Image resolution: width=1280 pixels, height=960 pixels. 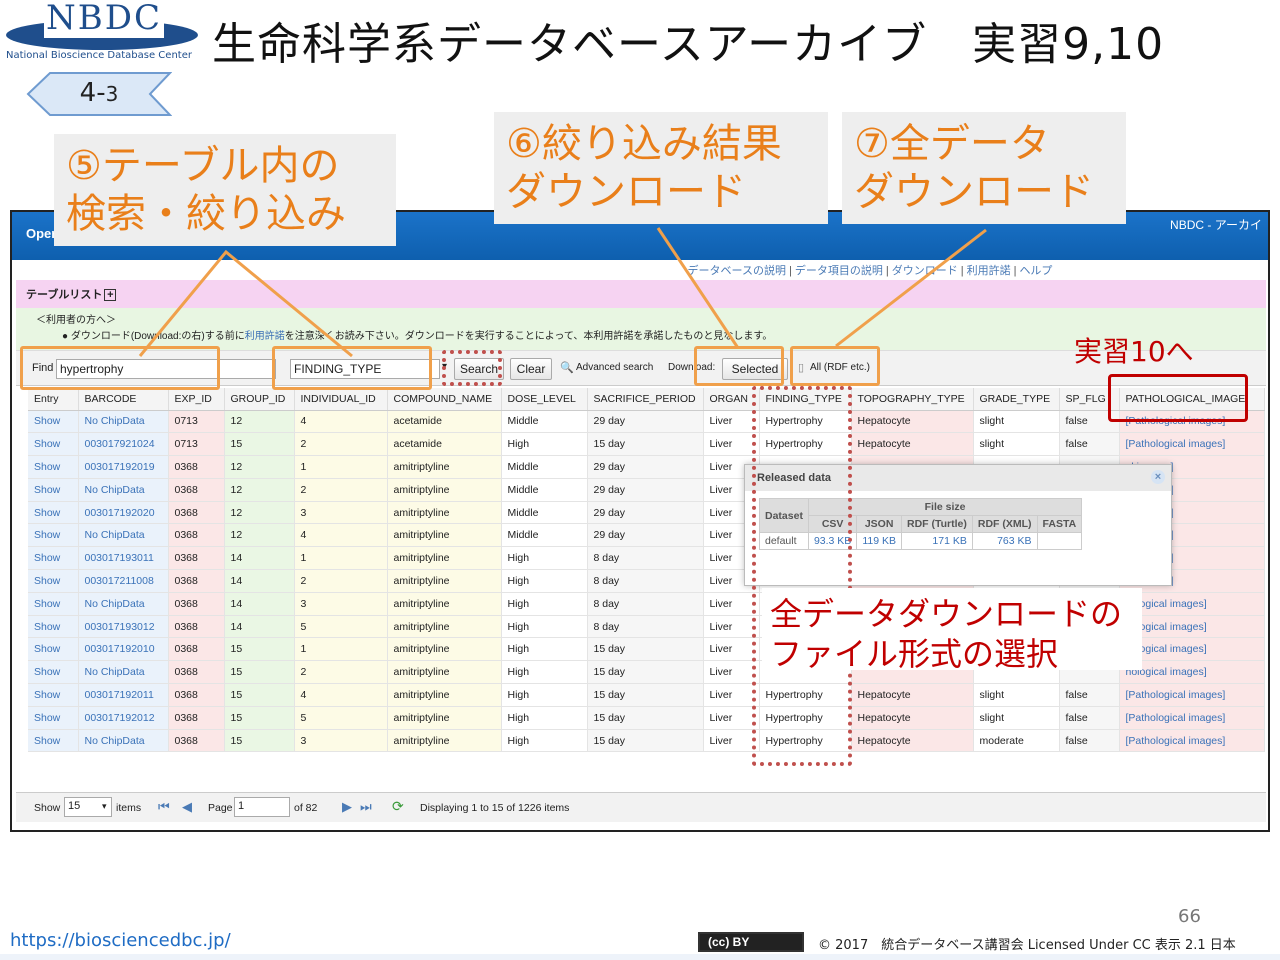 I want to click on bottom-rule, so click(x=640, y=957).